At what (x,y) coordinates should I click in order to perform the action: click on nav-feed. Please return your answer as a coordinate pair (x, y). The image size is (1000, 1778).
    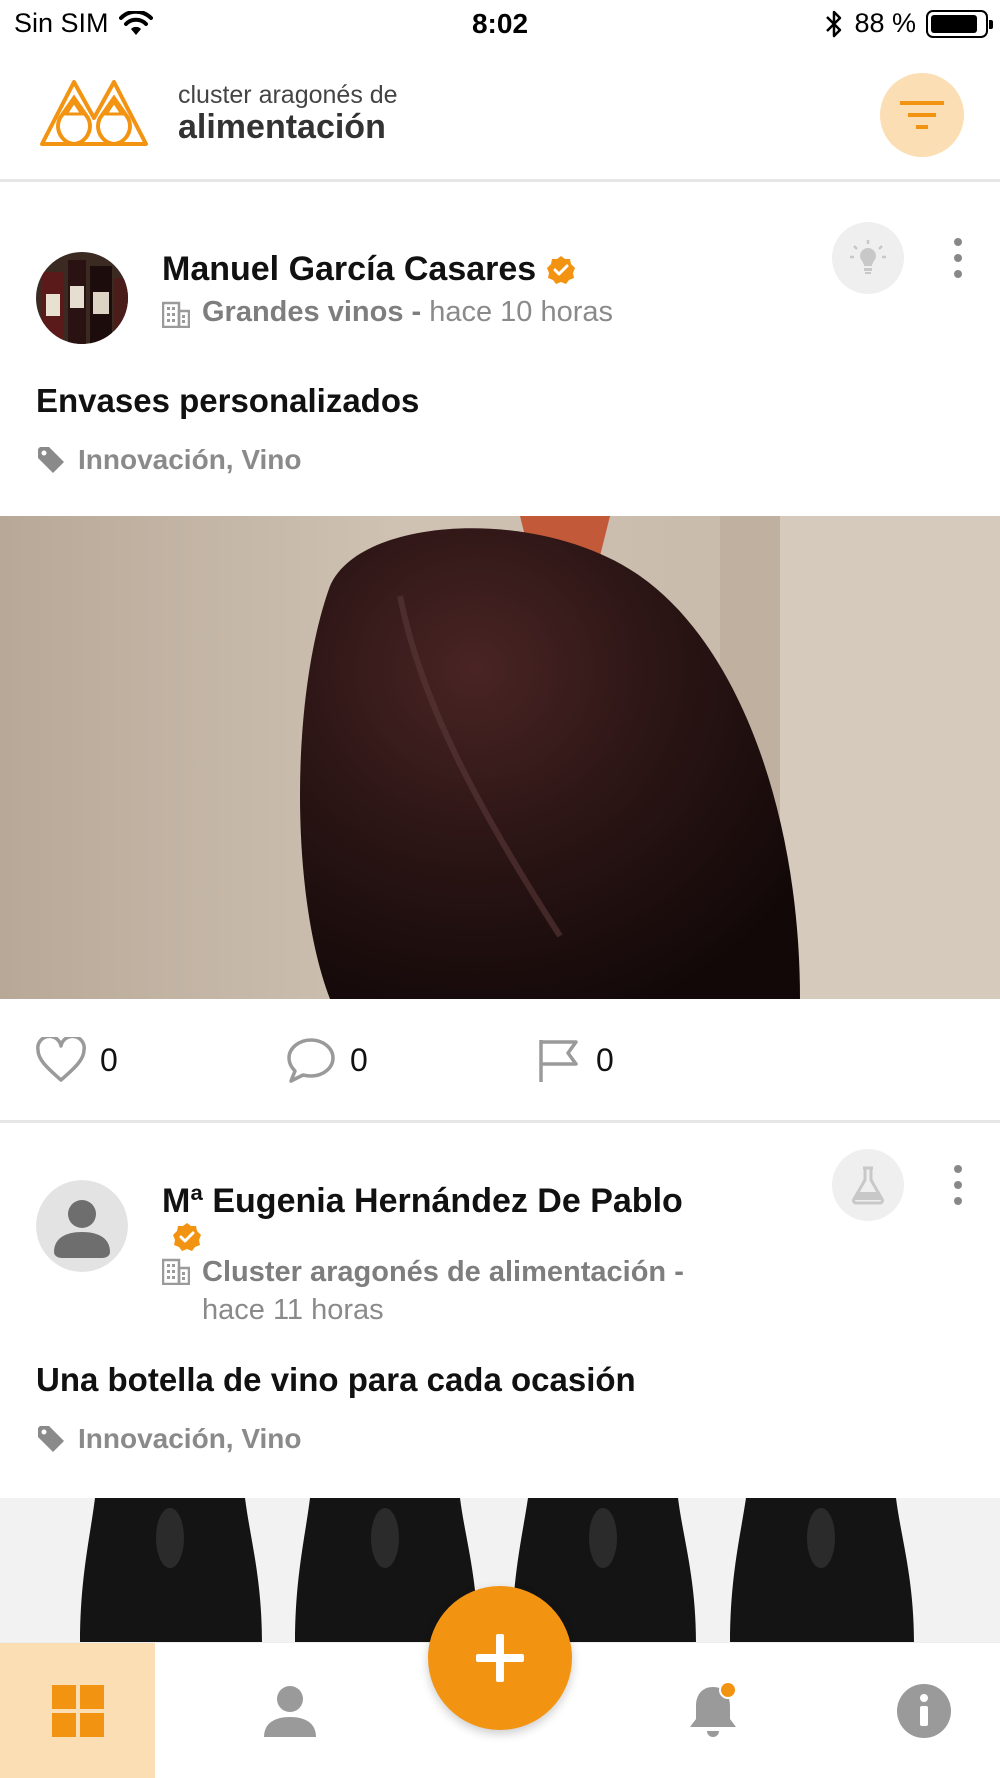
    Looking at the image, I should click on (77, 1710).